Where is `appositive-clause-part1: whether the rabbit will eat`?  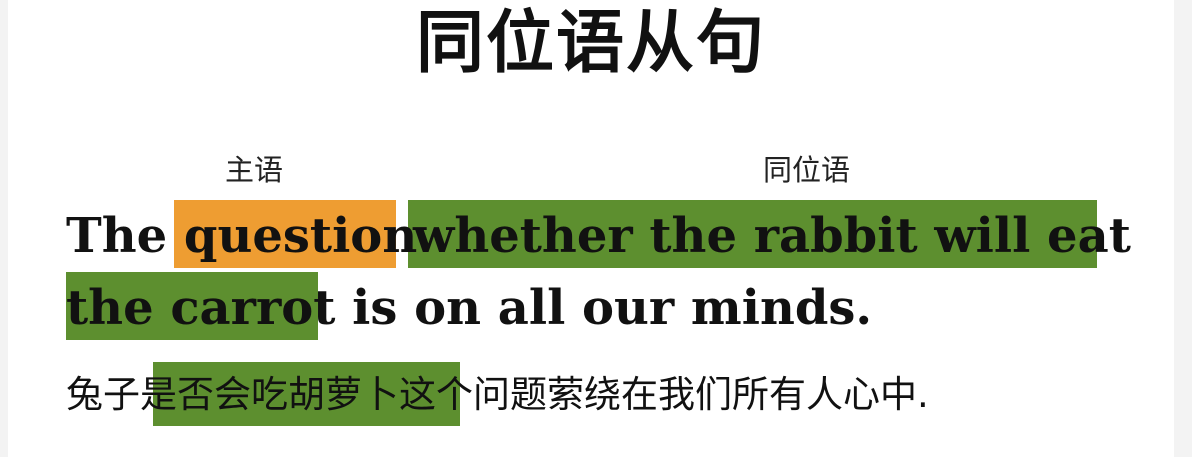 appositive-clause-part1: whether the rabbit will eat is located at coordinates (772, 236).